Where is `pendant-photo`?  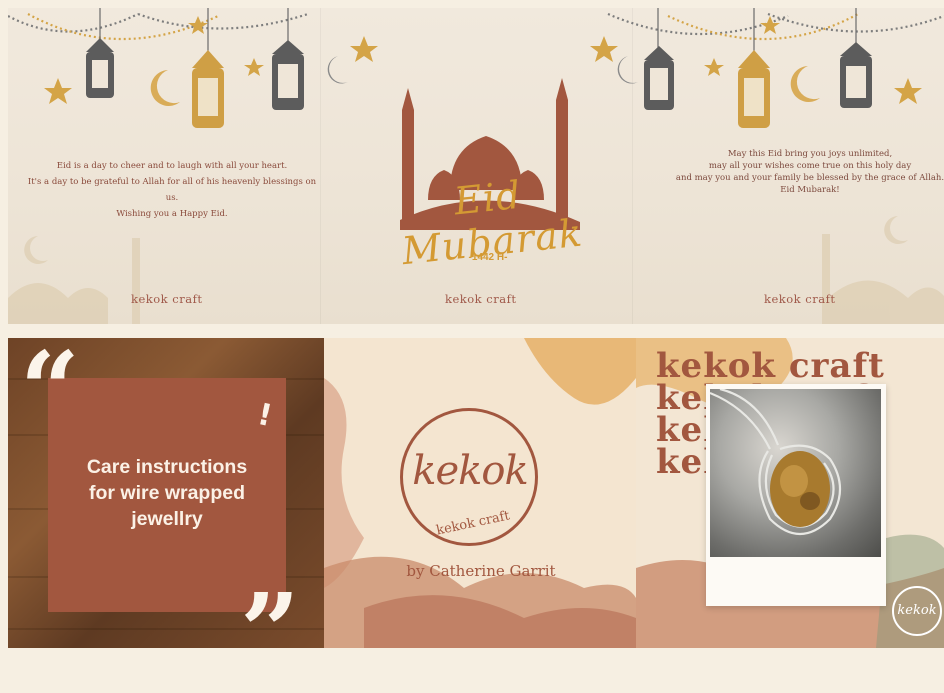 pendant-photo is located at coordinates (795, 473).